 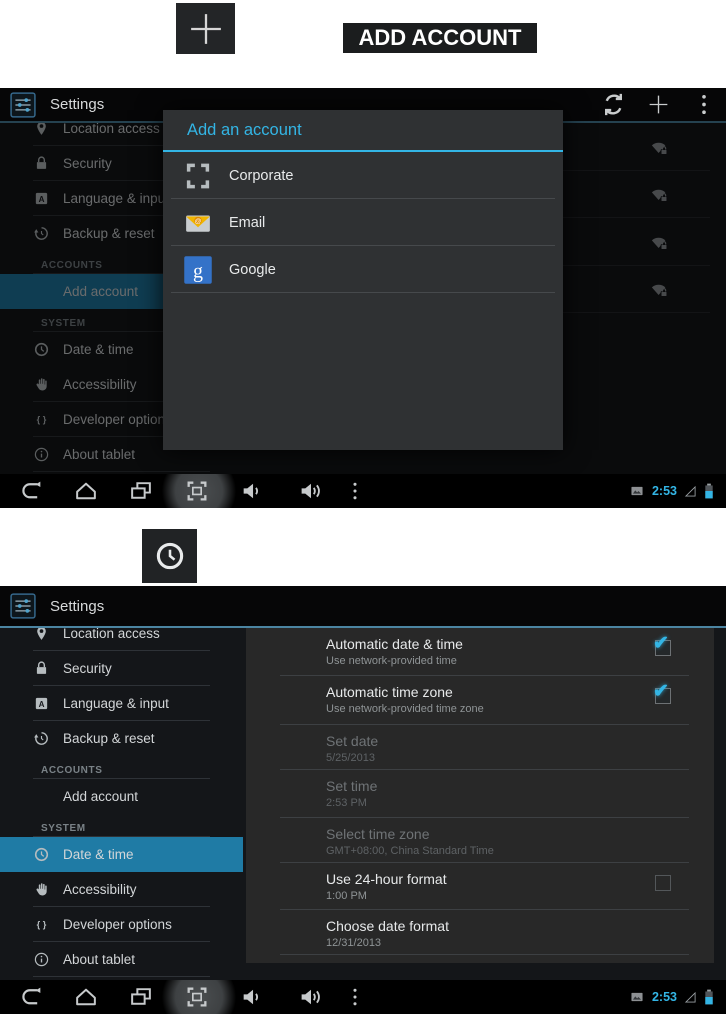 What do you see at coordinates (663, 883) in the screenshot?
I see `checkbox-unchecked` at bounding box center [663, 883].